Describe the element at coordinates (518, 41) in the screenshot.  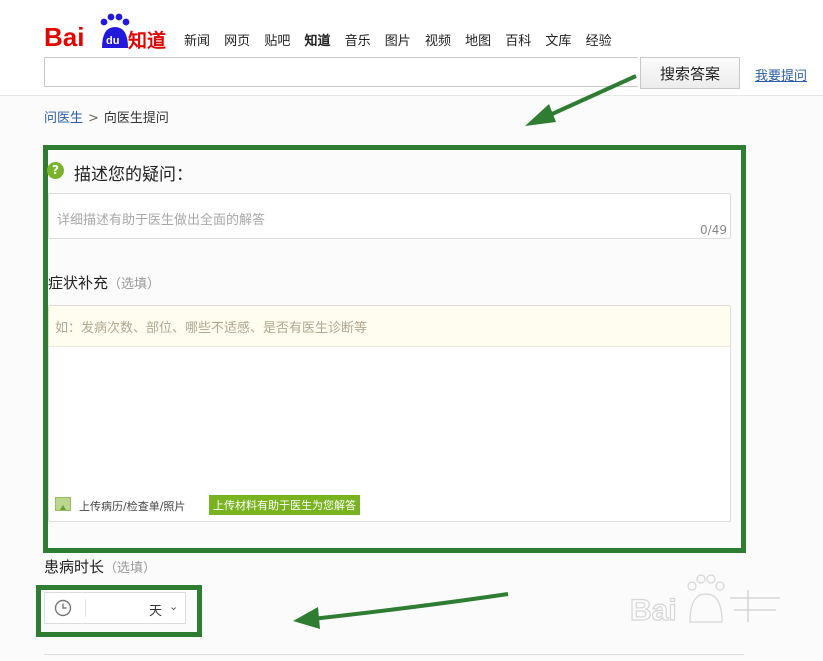
I see `nav-baike: 百科` at that location.